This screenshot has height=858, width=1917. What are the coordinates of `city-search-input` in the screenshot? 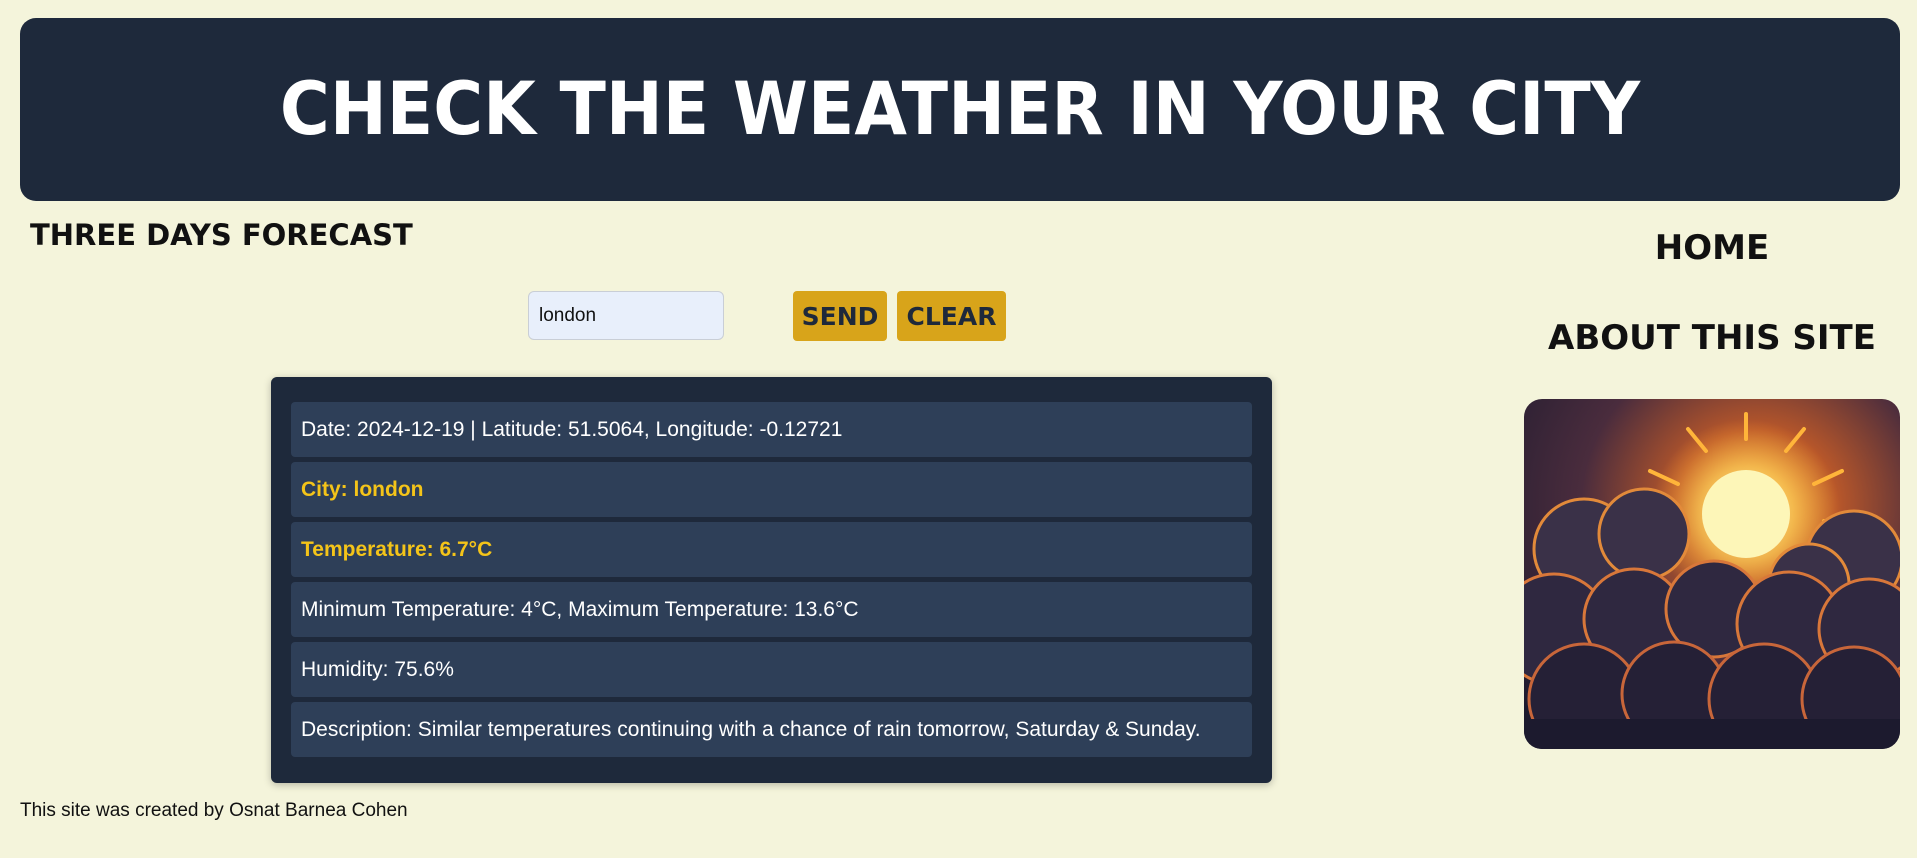 It's located at (626, 315).